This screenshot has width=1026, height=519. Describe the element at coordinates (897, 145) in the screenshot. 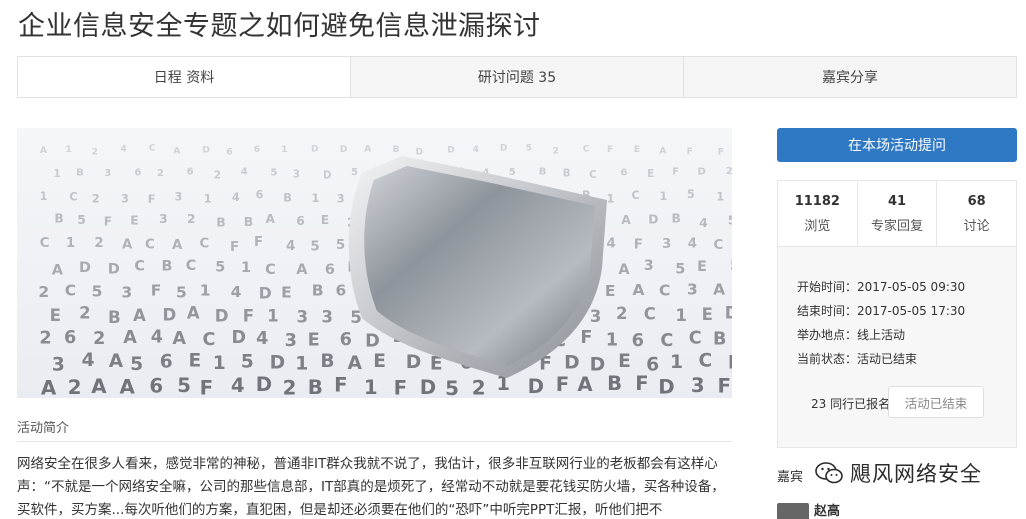

I see `ask-question-button: 在本场活动提问` at that location.